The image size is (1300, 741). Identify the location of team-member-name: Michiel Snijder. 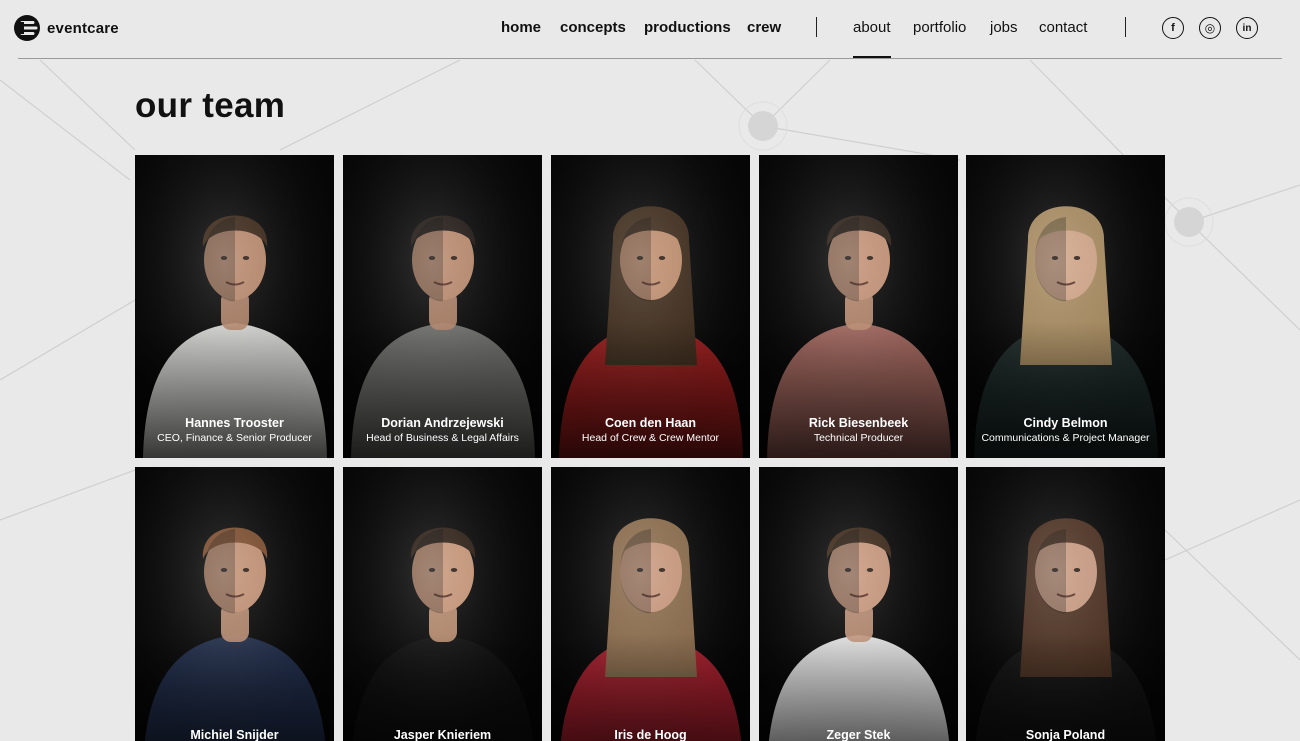
(234, 734).